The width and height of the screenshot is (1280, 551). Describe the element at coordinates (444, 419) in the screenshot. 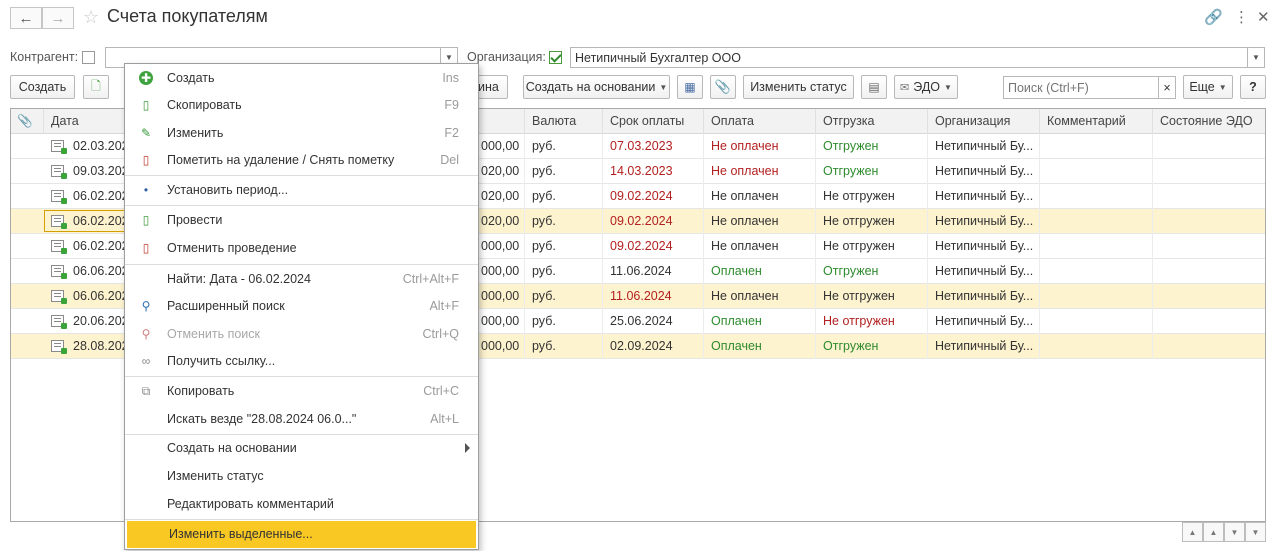

I see `menu-item-shortcut: Alt+L` at that location.